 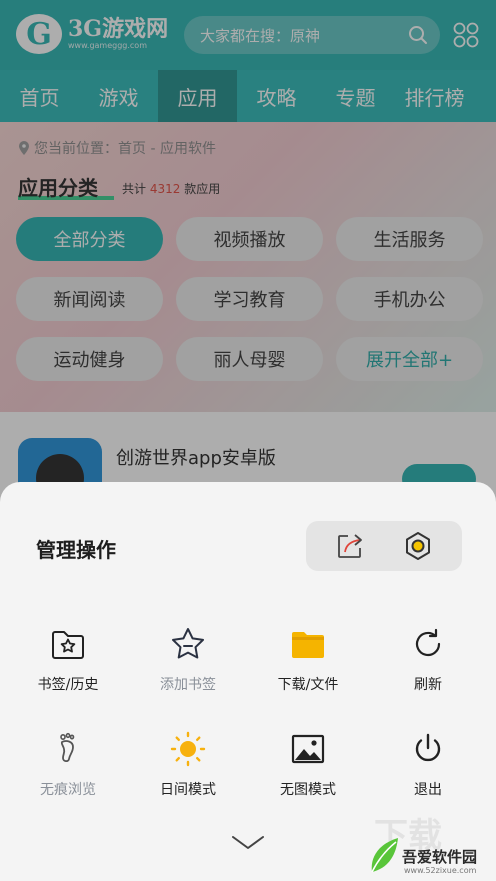 I want to click on menu-add-bookmark: 添加书签, so click(x=188, y=660).